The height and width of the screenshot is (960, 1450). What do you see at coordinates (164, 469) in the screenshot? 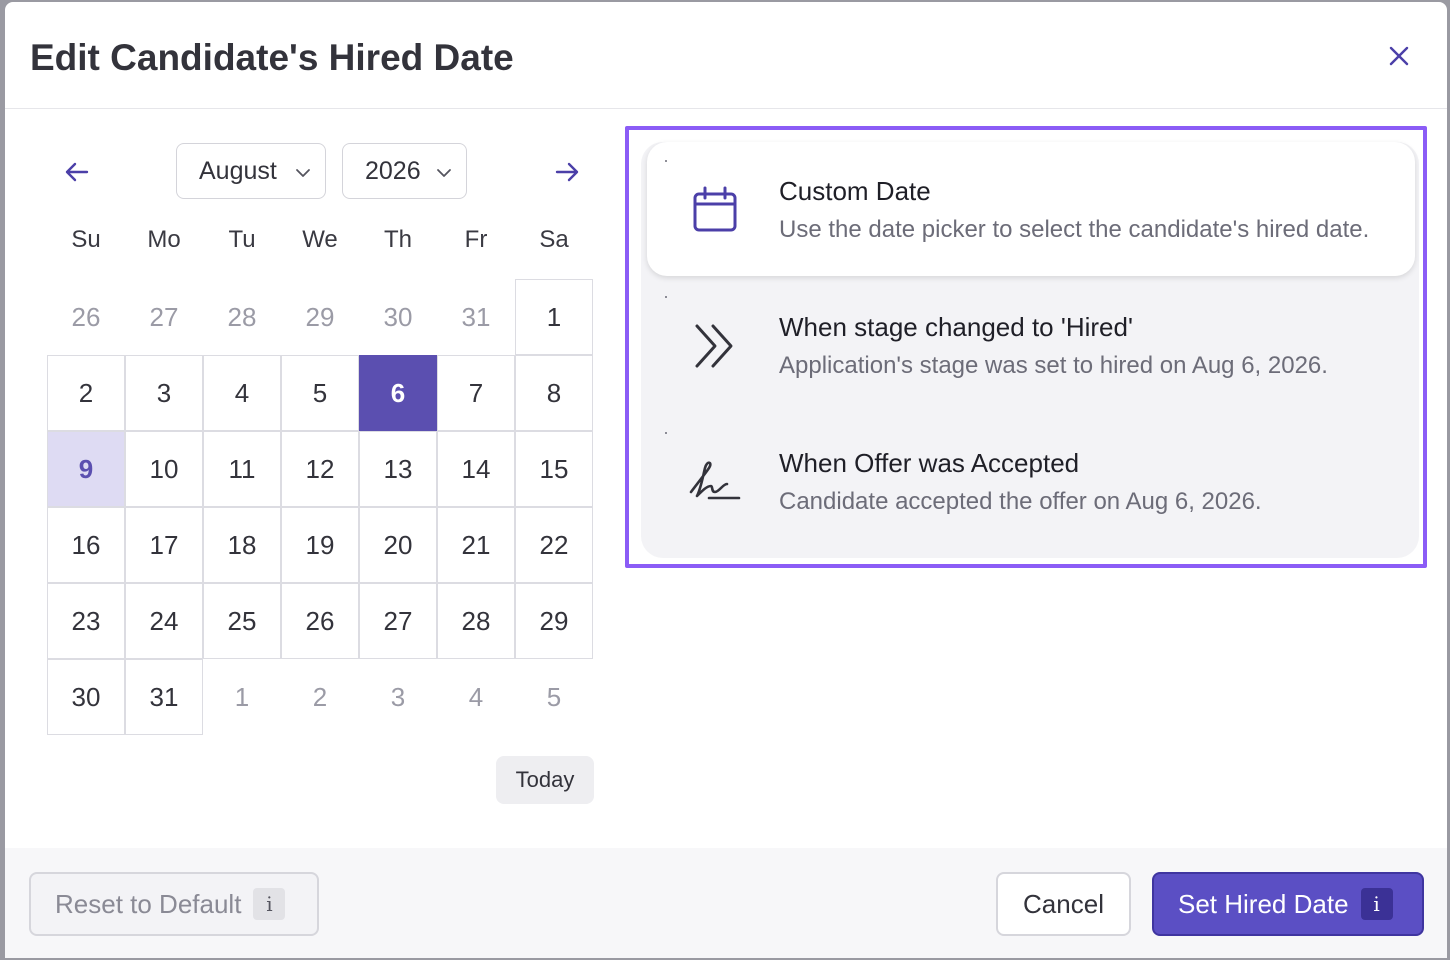
I see `calendar-day: 10` at bounding box center [164, 469].